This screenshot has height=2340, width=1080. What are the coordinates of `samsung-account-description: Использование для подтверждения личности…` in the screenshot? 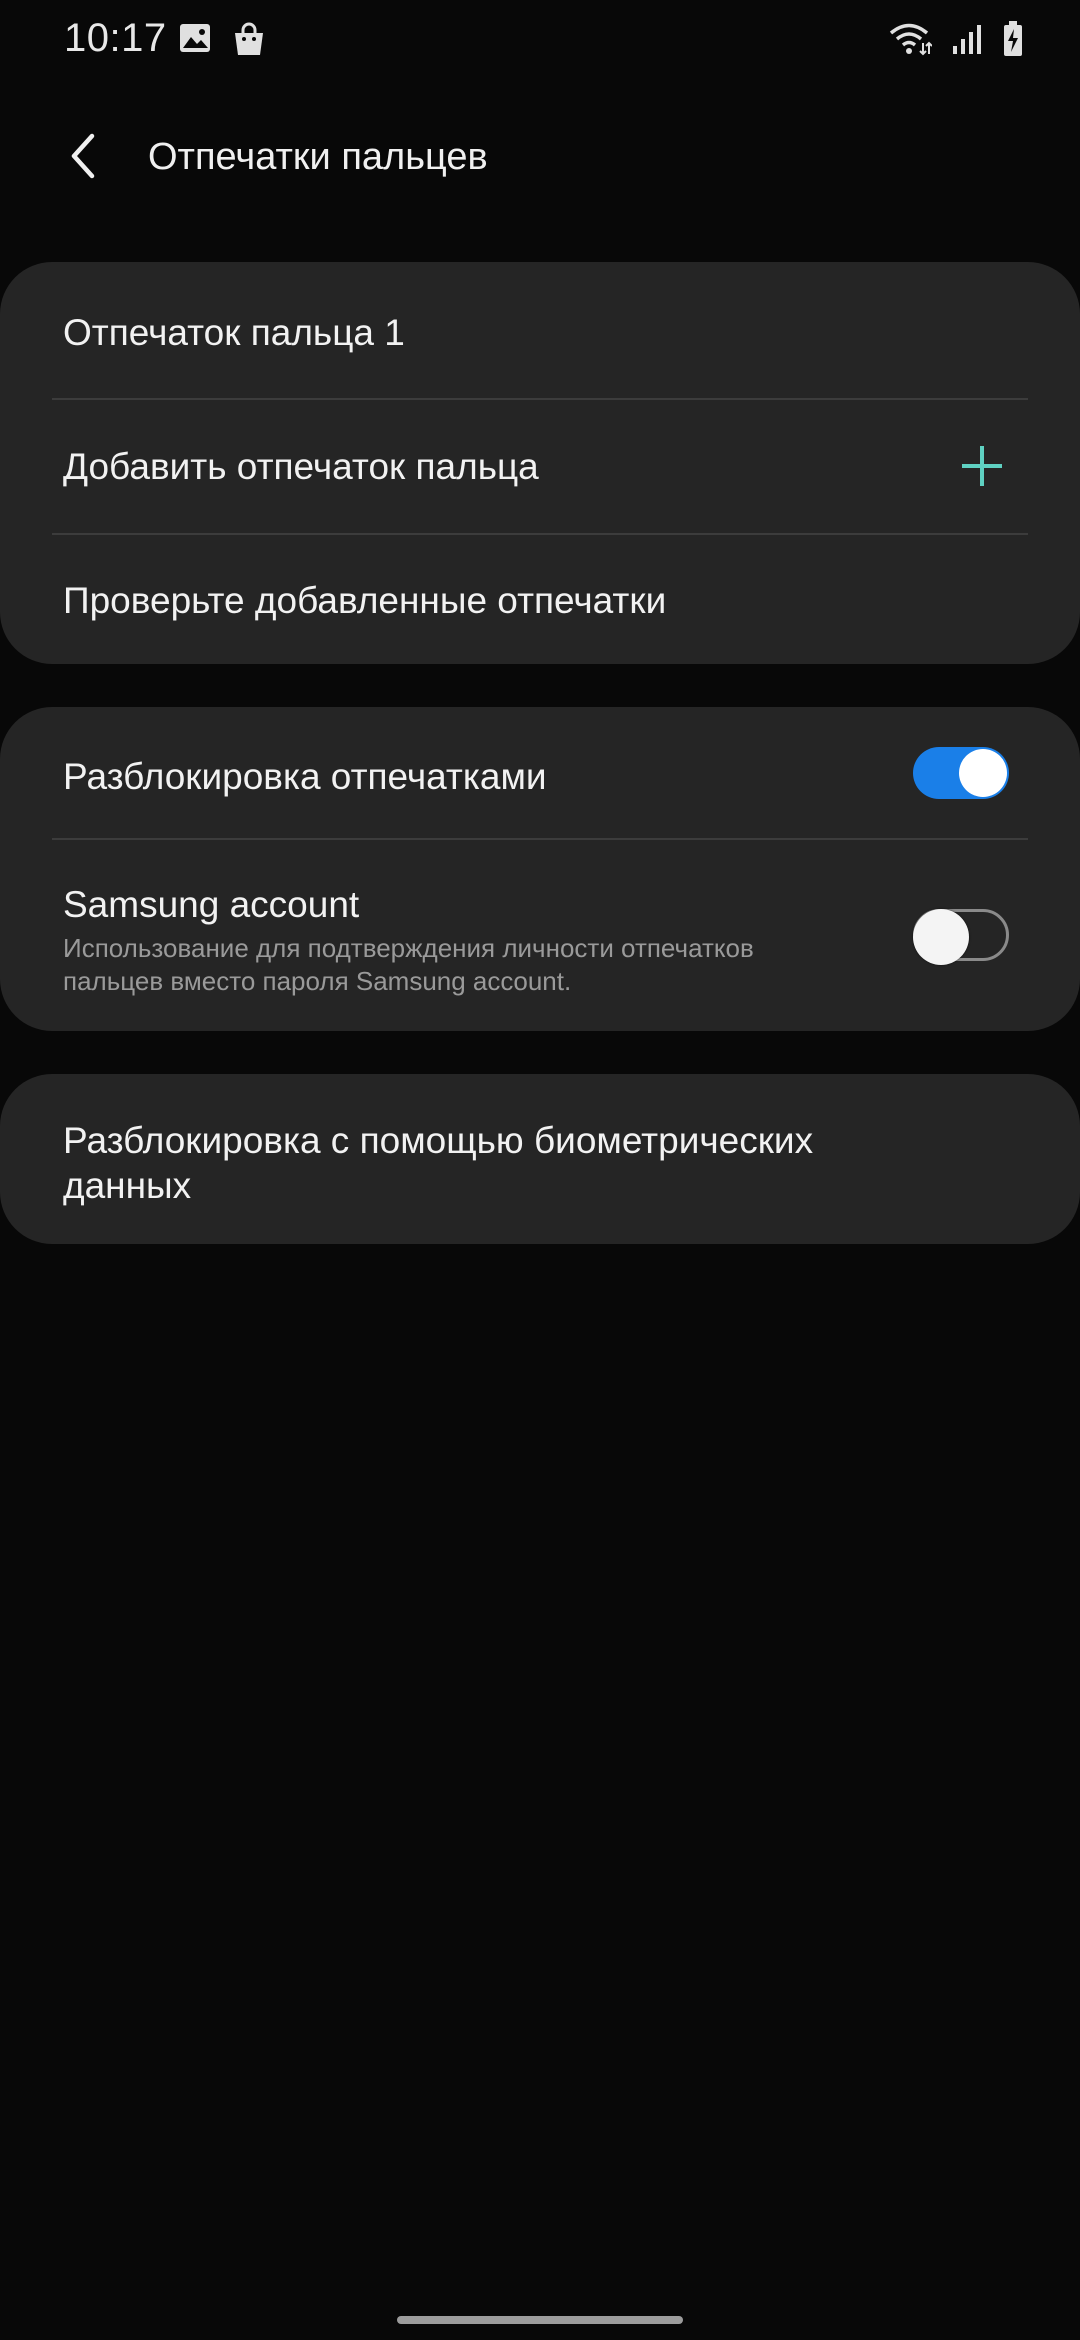 It's located at (453, 965).